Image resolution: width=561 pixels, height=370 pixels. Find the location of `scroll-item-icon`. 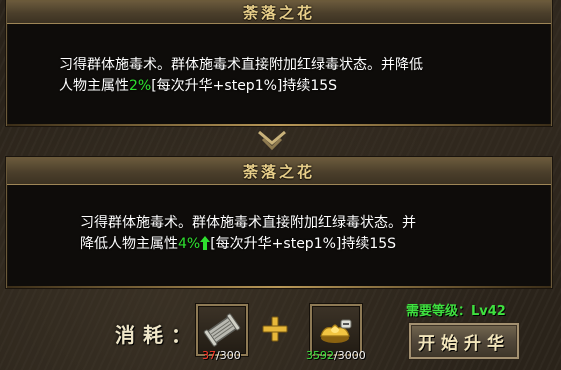

scroll-item-icon is located at coordinates (222, 330).